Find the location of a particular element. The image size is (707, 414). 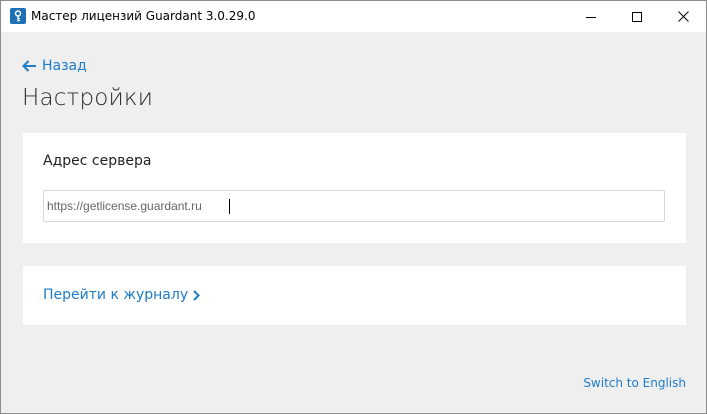

key-icon is located at coordinates (18, 16).